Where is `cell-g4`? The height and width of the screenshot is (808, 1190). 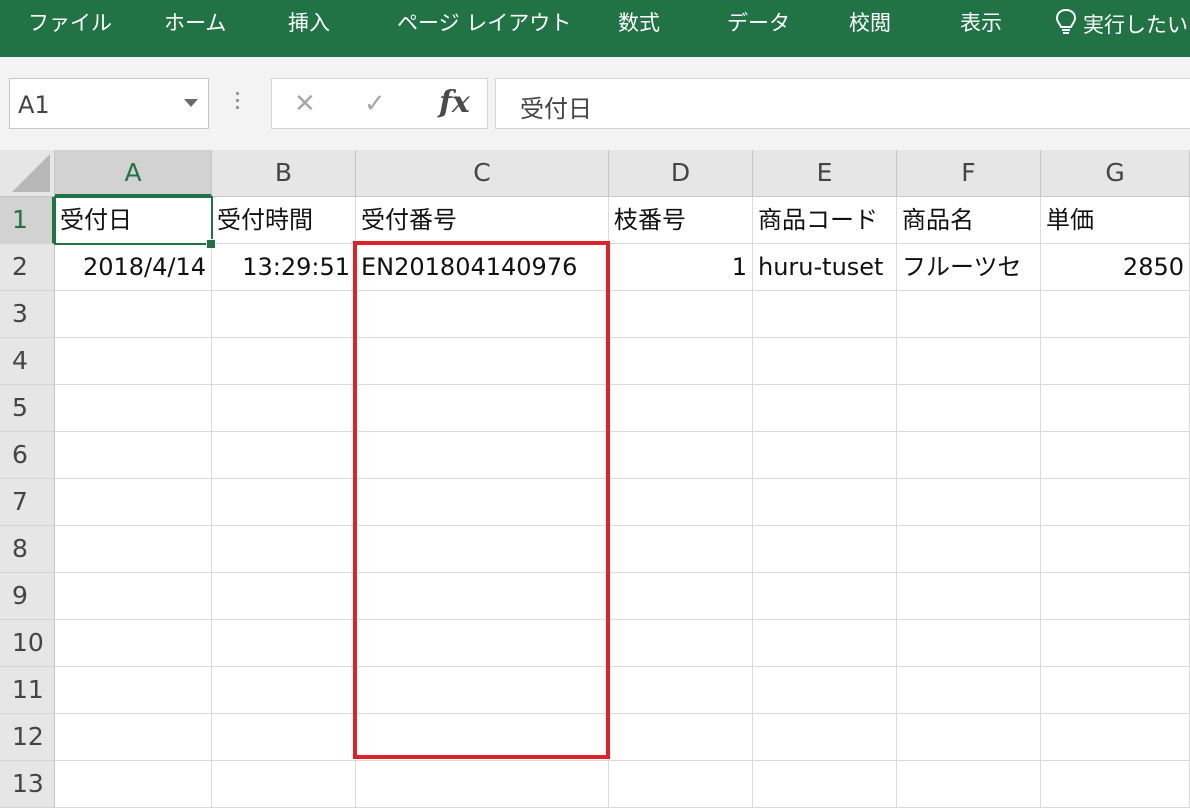 cell-g4 is located at coordinates (1115, 361).